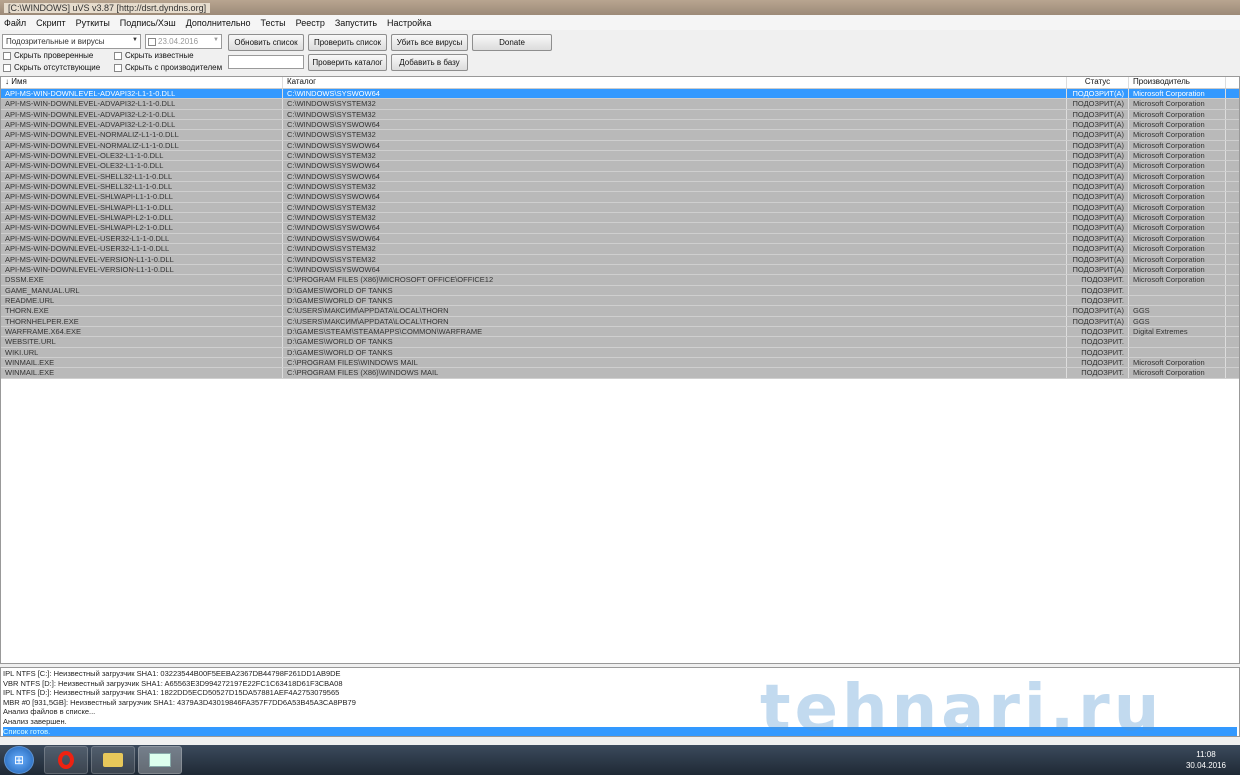  Describe the element at coordinates (1098, 82) in the screenshot. I see `column-header-status: Статус` at that location.